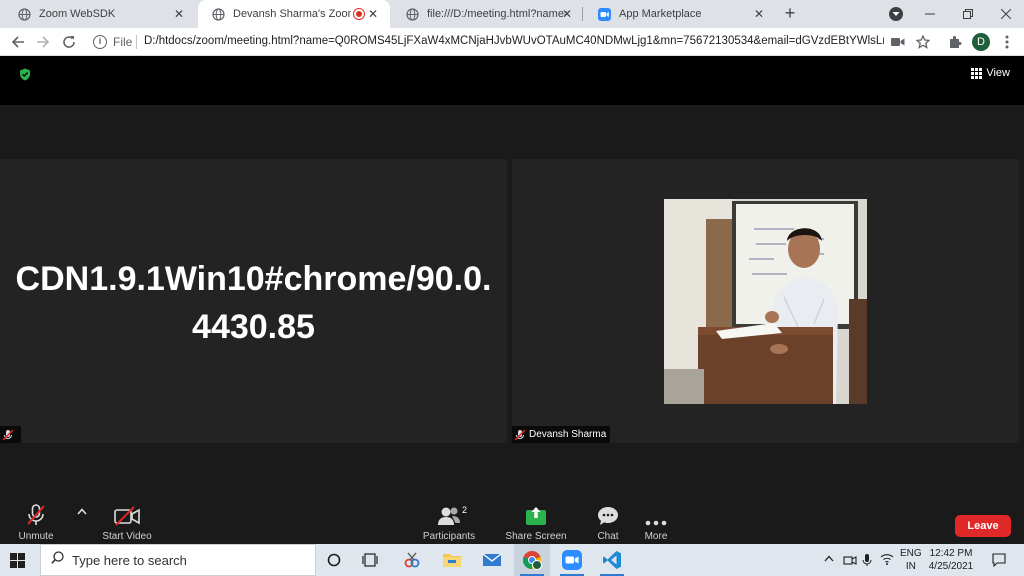 The image size is (1024, 576). I want to click on site-info-icon: i, so click(100, 42).